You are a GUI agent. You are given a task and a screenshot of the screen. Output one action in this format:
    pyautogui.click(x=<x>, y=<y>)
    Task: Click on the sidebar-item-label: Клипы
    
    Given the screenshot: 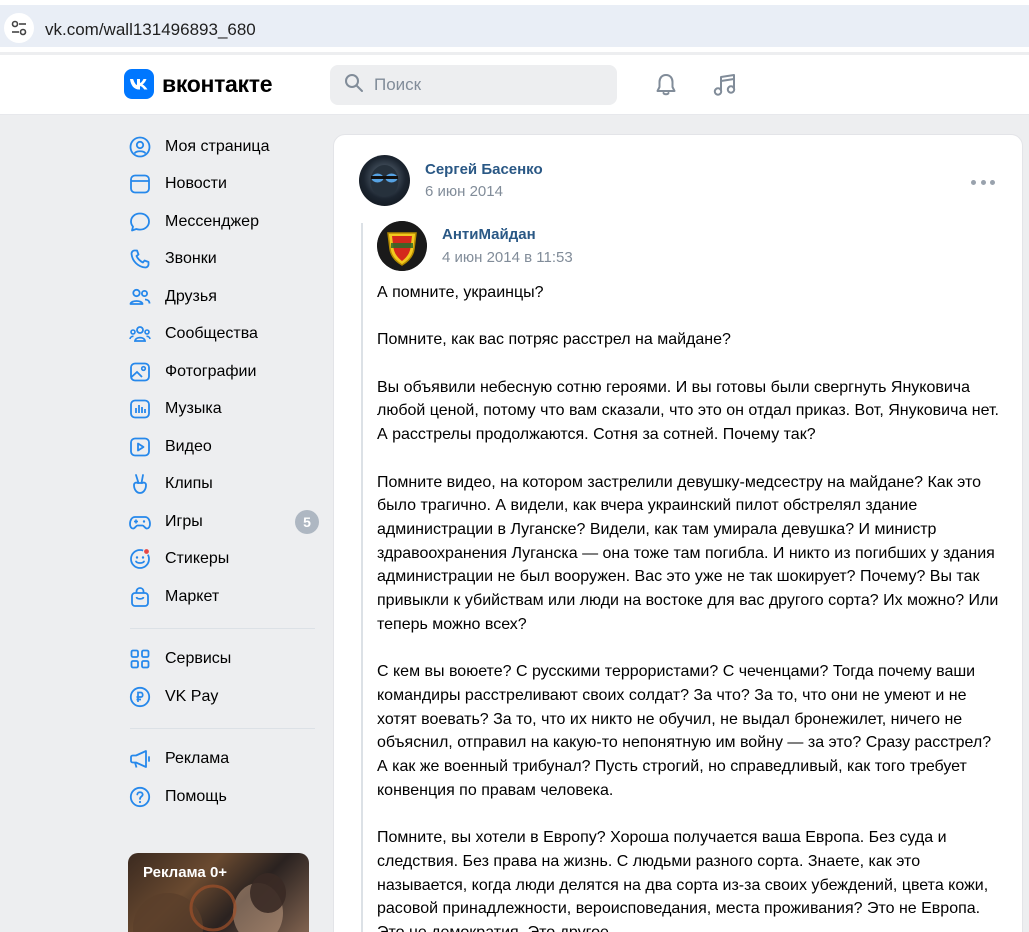 What is the action you would take?
    pyautogui.click(x=189, y=484)
    